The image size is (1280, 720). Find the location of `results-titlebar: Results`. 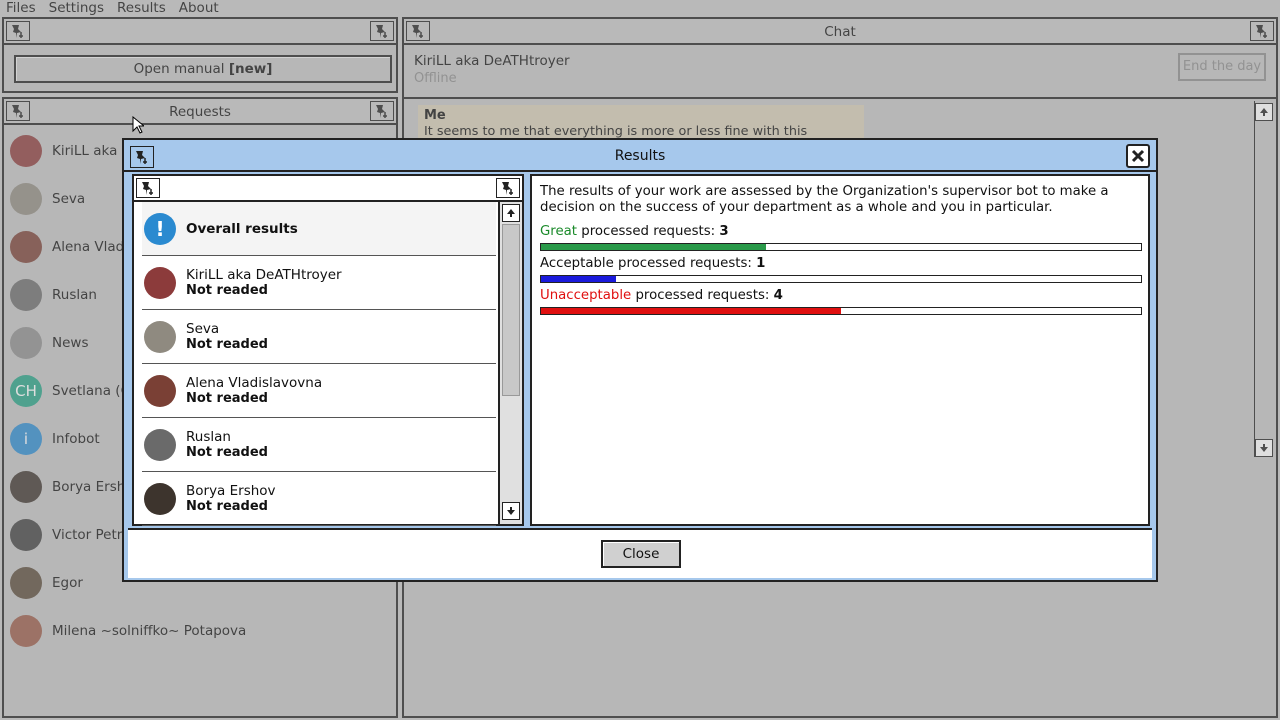

results-titlebar: Results is located at coordinates (640, 156).